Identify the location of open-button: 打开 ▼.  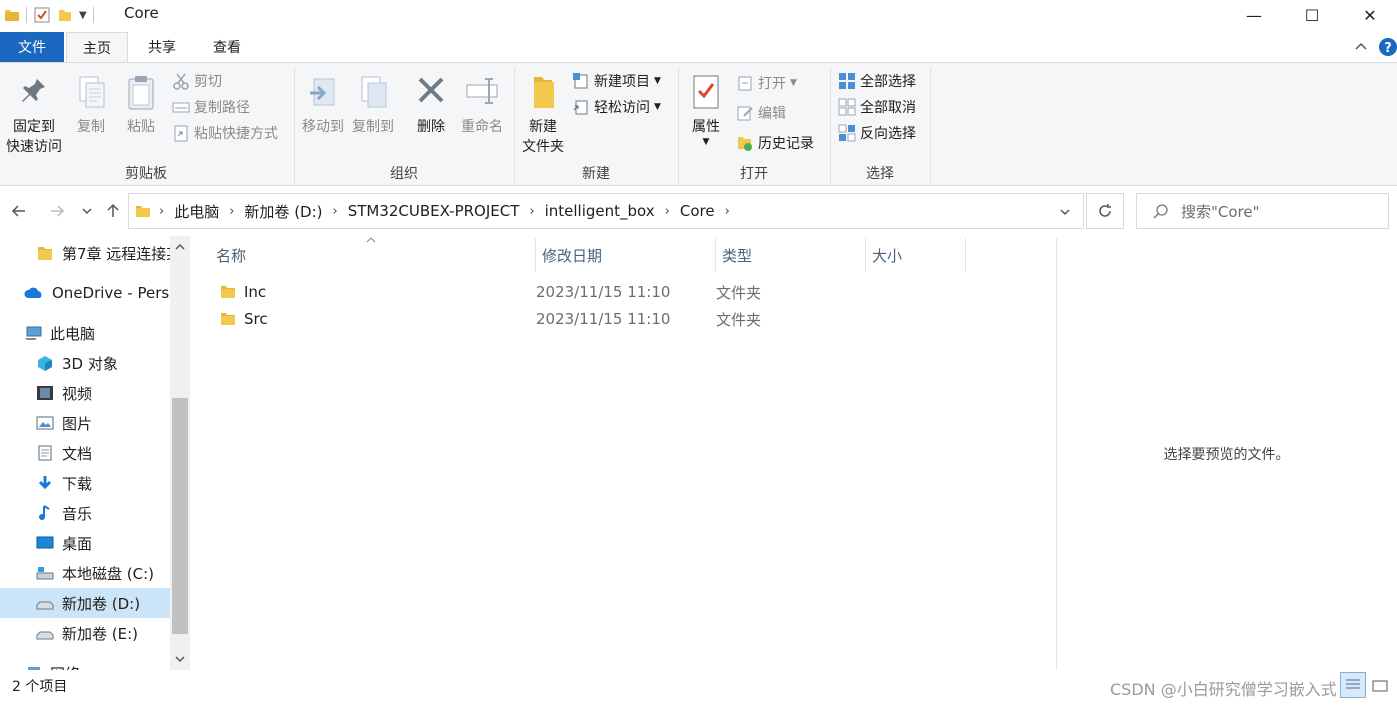
(766, 83).